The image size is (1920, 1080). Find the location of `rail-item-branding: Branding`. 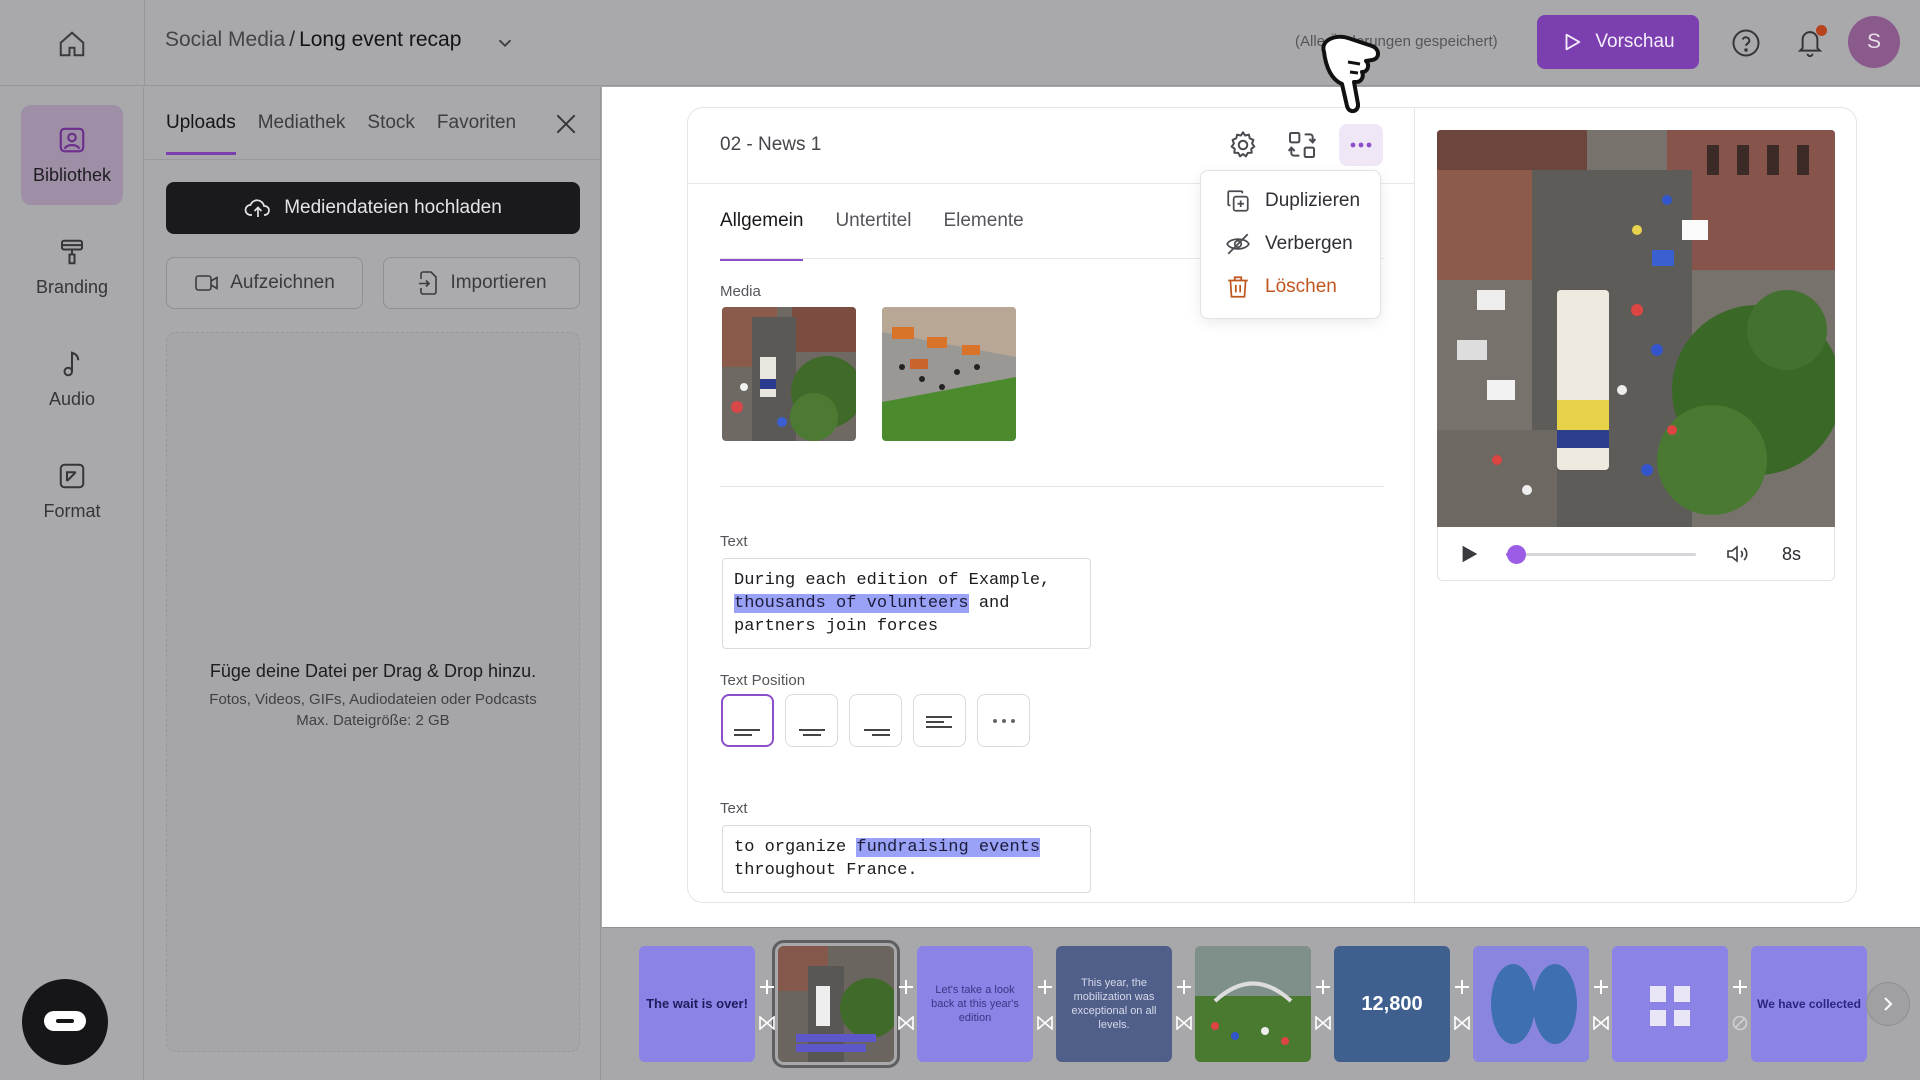

rail-item-branding: Branding is located at coordinates (72, 267).